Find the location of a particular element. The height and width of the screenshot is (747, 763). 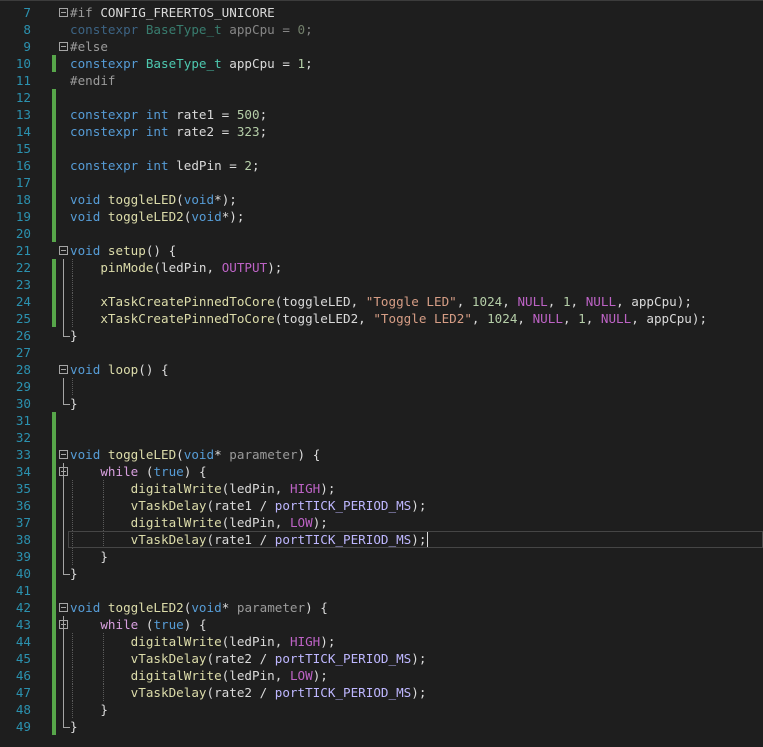

code-line: 41 is located at coordinates (381, 590).